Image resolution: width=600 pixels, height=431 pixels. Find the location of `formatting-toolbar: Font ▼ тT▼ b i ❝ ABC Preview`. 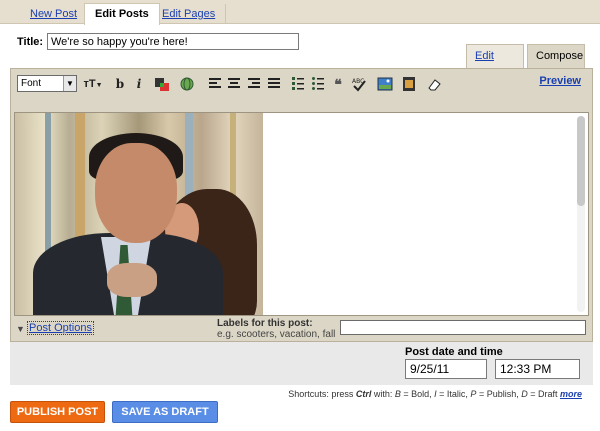

formatting-toolbar: Font ▼ тT▼ b i ❝ ABC Preview is located at coordinates (301, 85).